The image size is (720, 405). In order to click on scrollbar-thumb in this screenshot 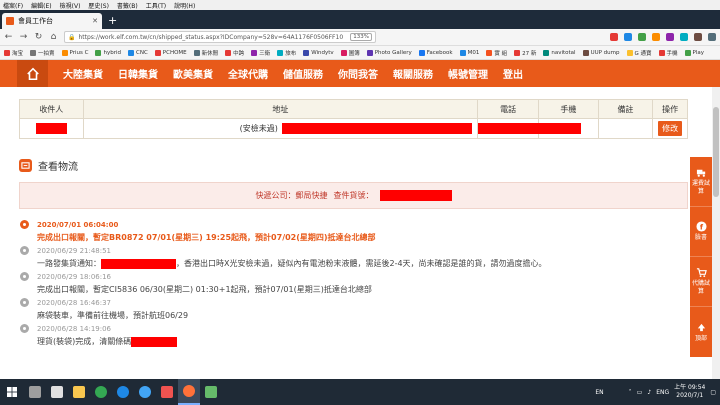, I will do `click(716, 152)`.